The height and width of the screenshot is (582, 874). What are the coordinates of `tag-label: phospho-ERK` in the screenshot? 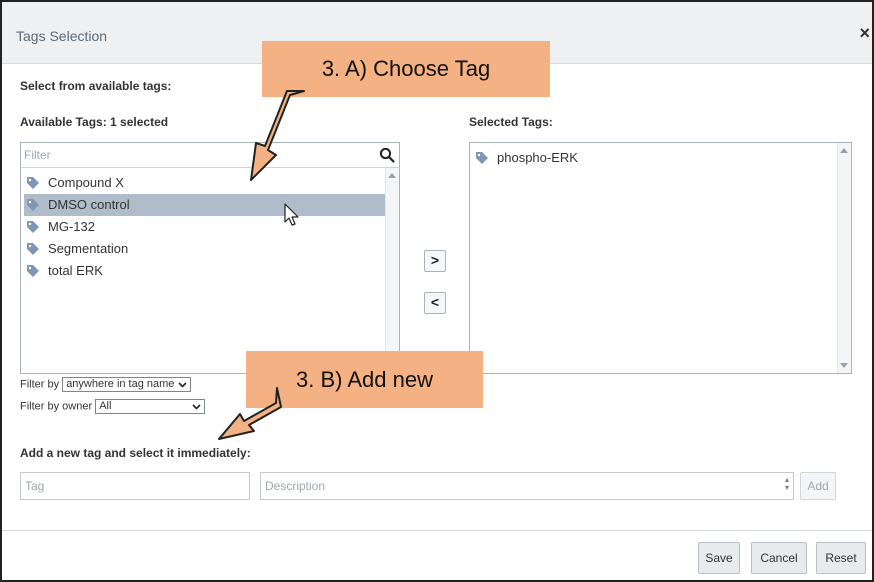 It's located at (537, 157).